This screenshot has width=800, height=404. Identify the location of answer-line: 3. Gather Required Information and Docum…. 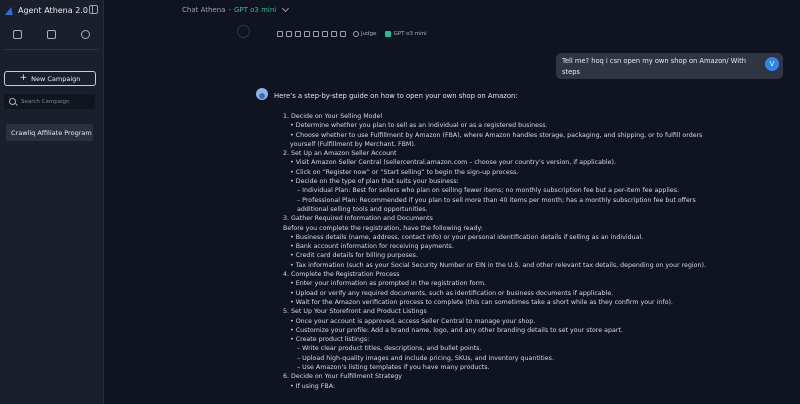
(358, 219).